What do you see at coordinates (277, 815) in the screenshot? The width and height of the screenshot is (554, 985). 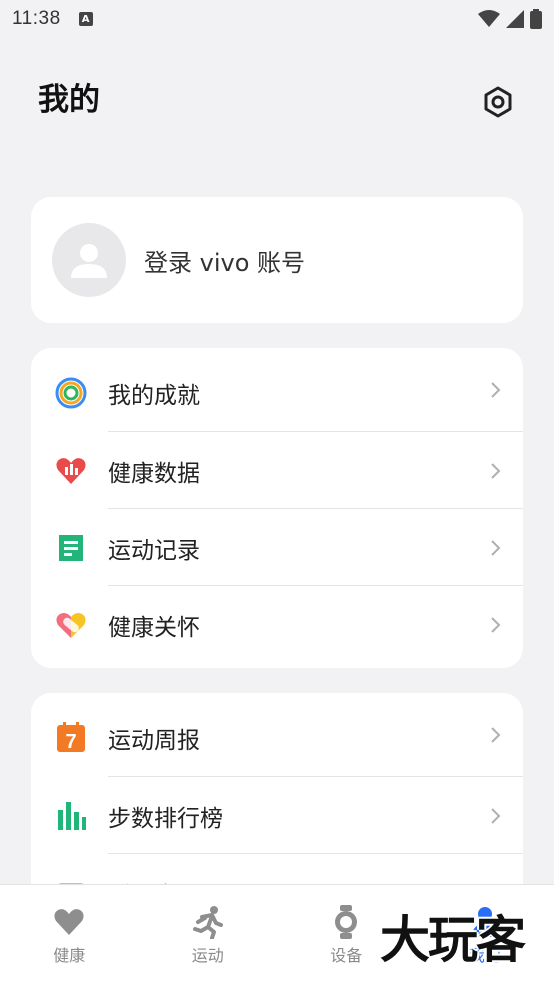 I see `menu-item-step-ranking: 步数排行榜` at bounding box center [277, 815].